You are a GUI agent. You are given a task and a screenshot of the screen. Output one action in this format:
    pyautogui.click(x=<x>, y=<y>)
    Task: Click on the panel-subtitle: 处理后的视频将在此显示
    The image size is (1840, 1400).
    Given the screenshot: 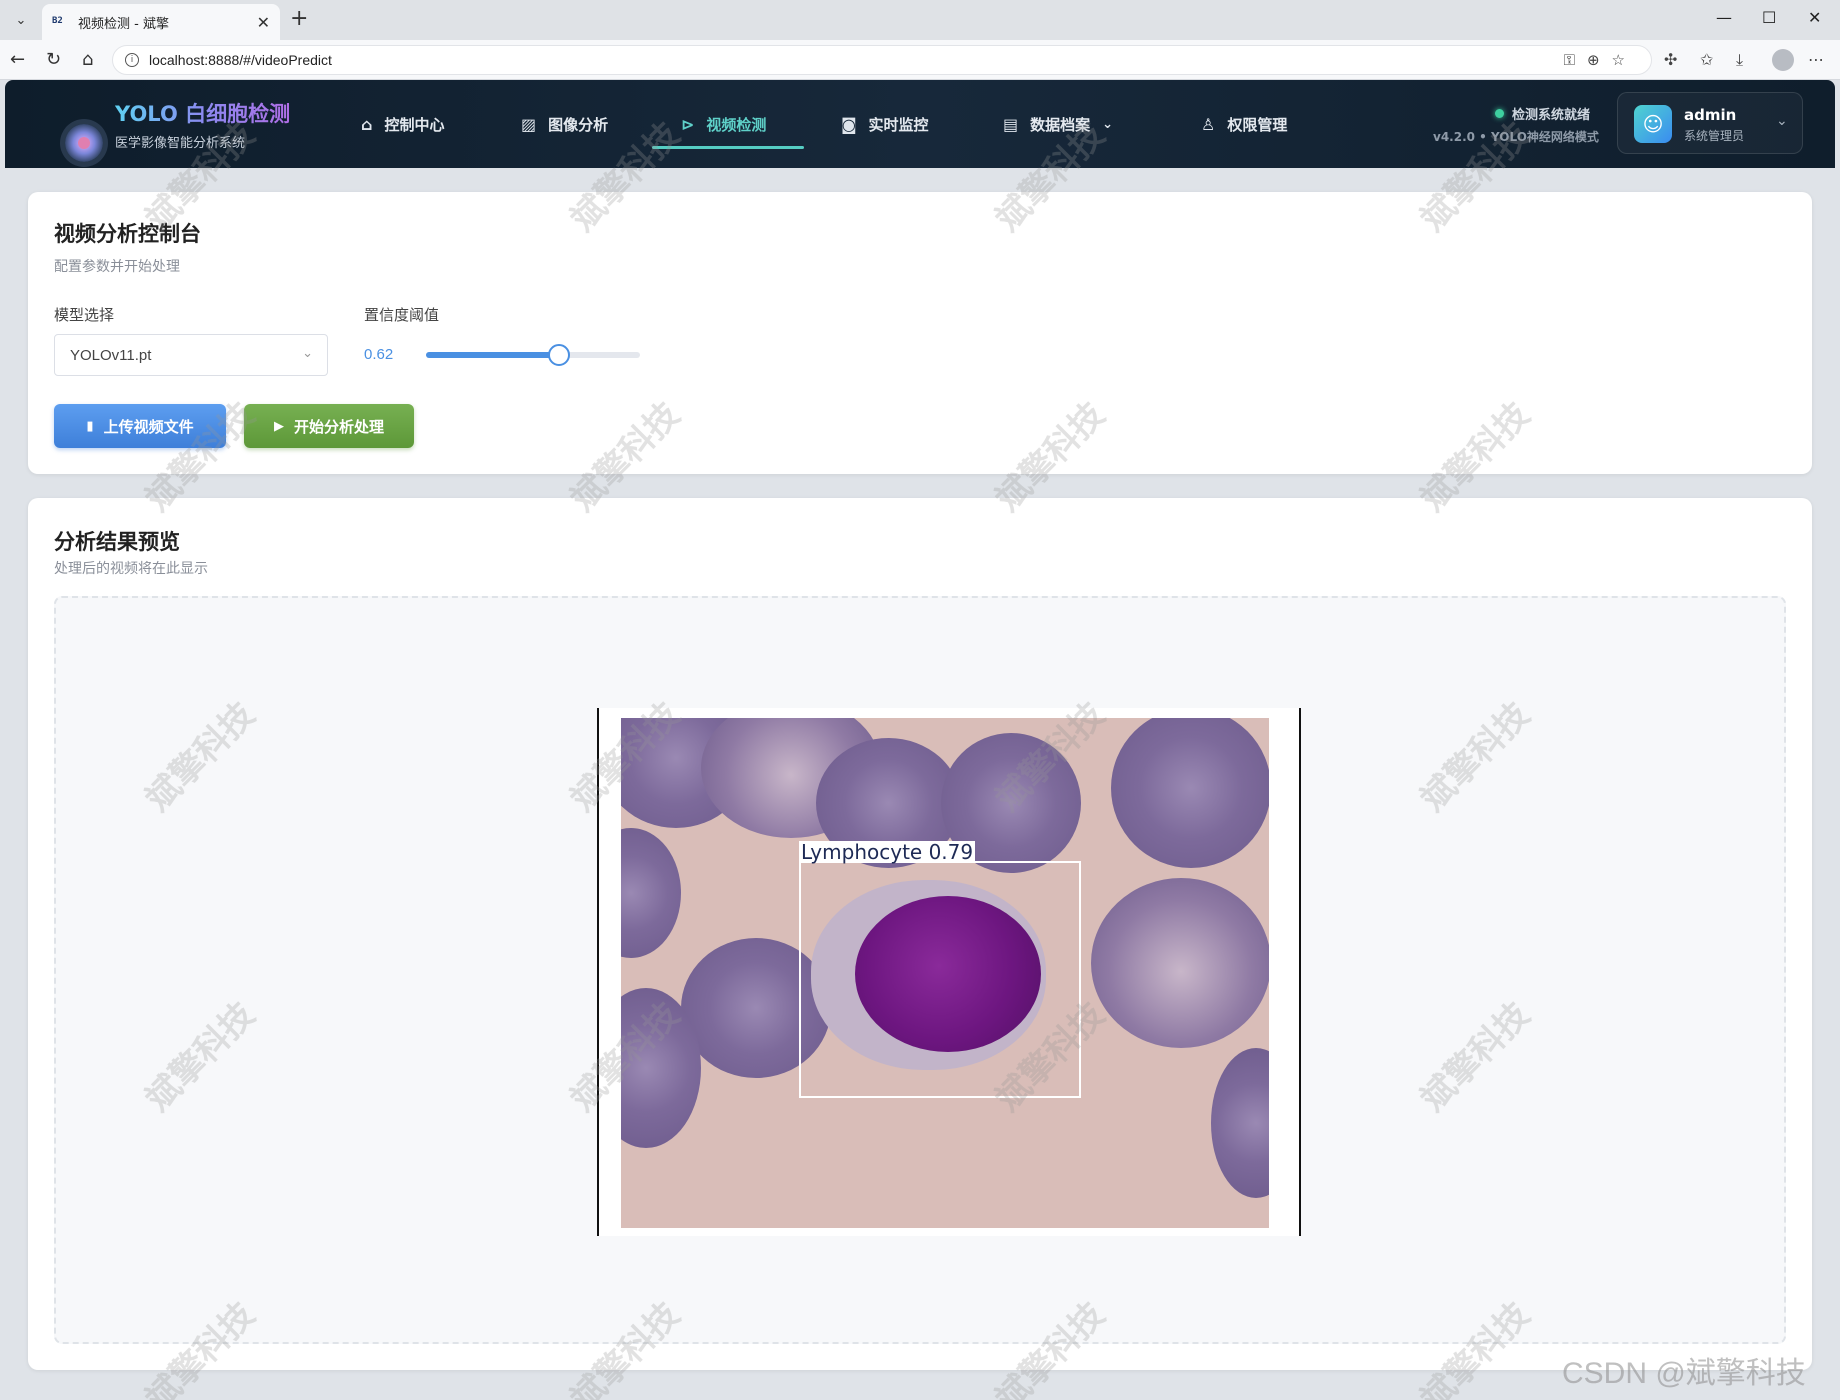 What is the action you would take?
    pyautogui.click(x=131, y=569)
    